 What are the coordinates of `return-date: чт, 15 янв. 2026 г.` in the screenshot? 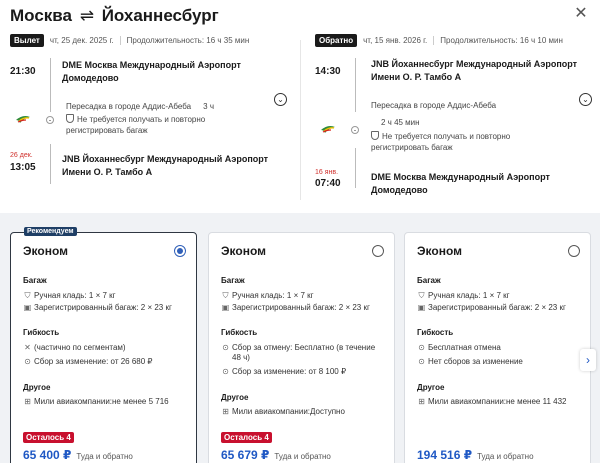 It's located at (395, 40).